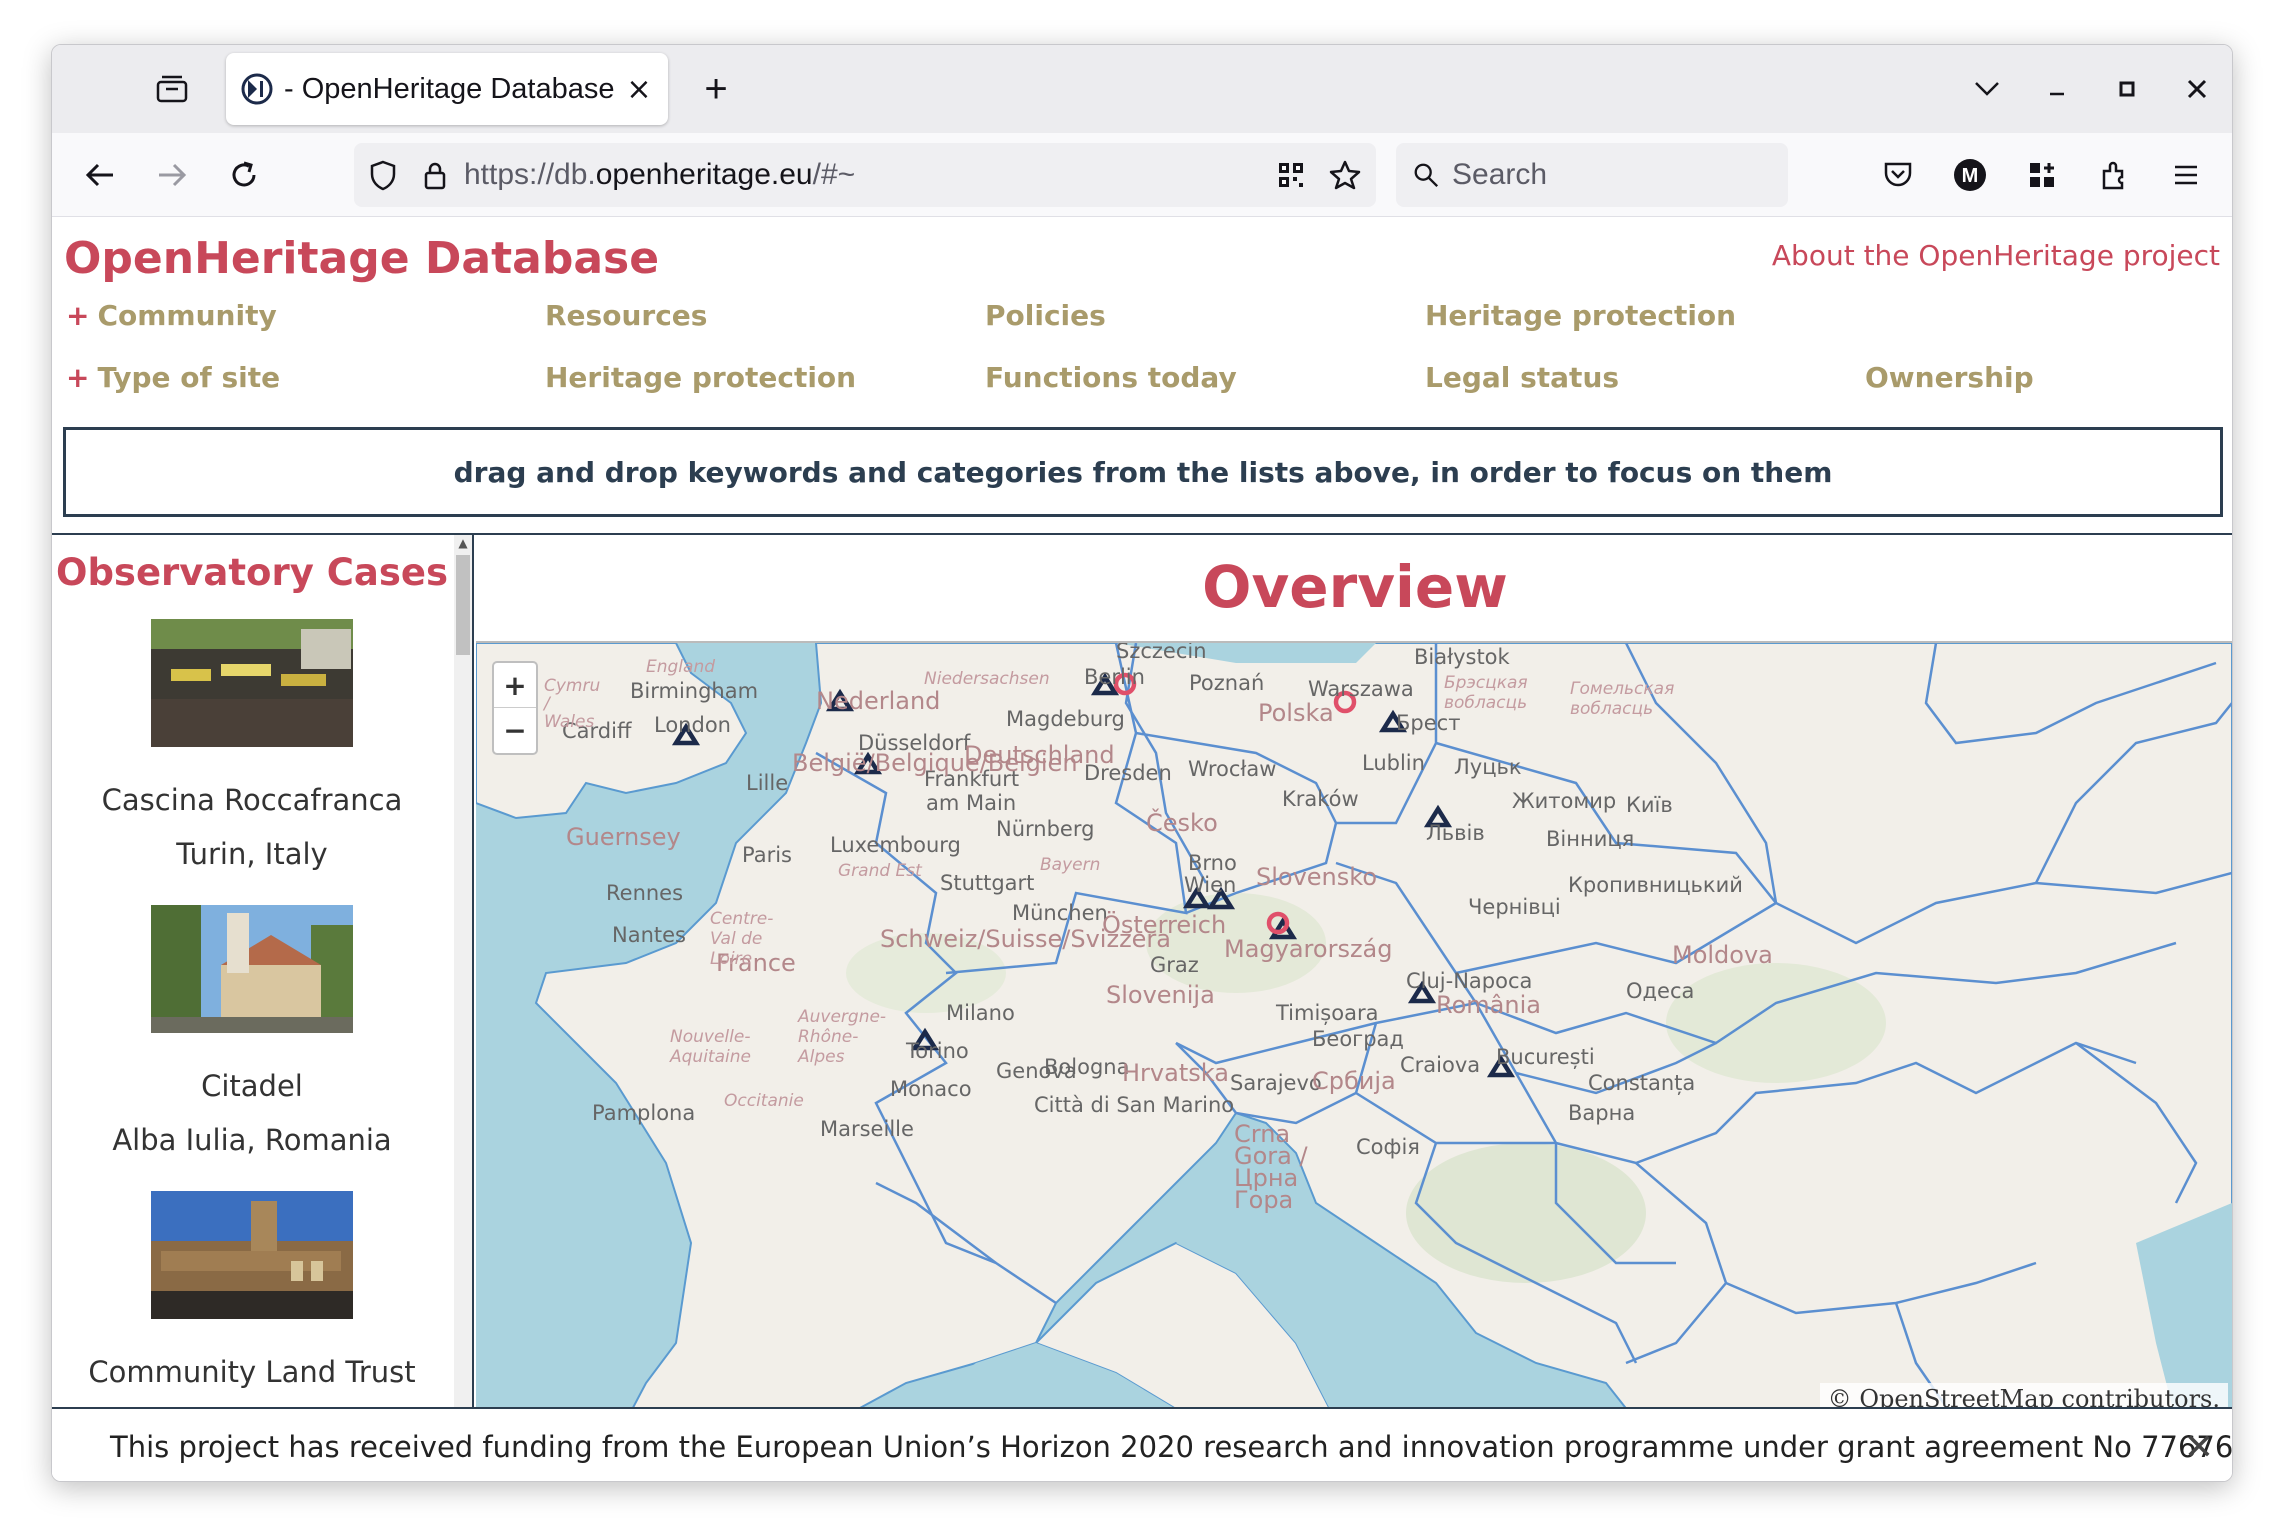 Image resolution: width=2282 pixels, height=1536 pixels. I want to click on case-item: Community Land Trust London, England, so click(252, 1305).